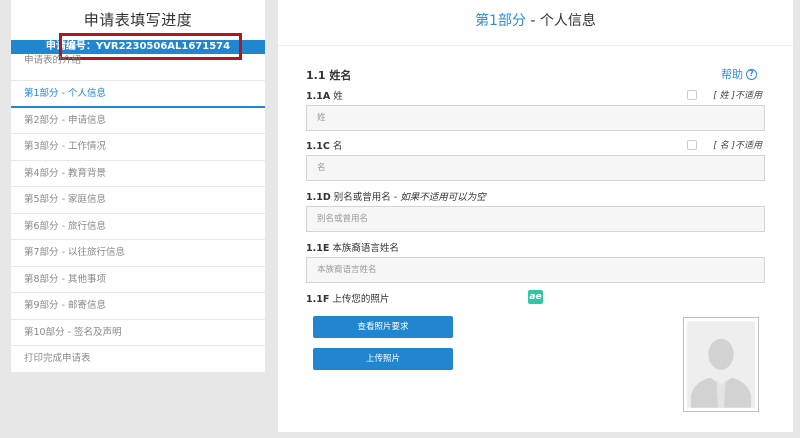 This screenshot has width=800, height=438. I want to click on given-name-na: [ 名 ]不适用, so click(724, 144).